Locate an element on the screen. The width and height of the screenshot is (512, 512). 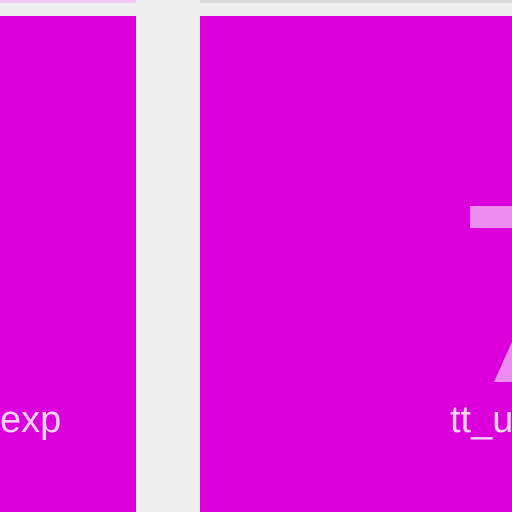
app-icon-glyph is located at coordinates (491, 294).